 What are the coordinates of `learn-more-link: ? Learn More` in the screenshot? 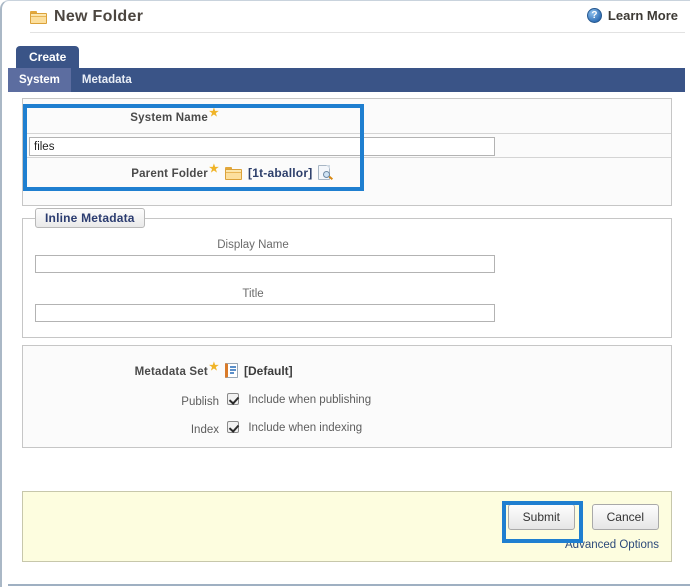 It's located at (632, 15).